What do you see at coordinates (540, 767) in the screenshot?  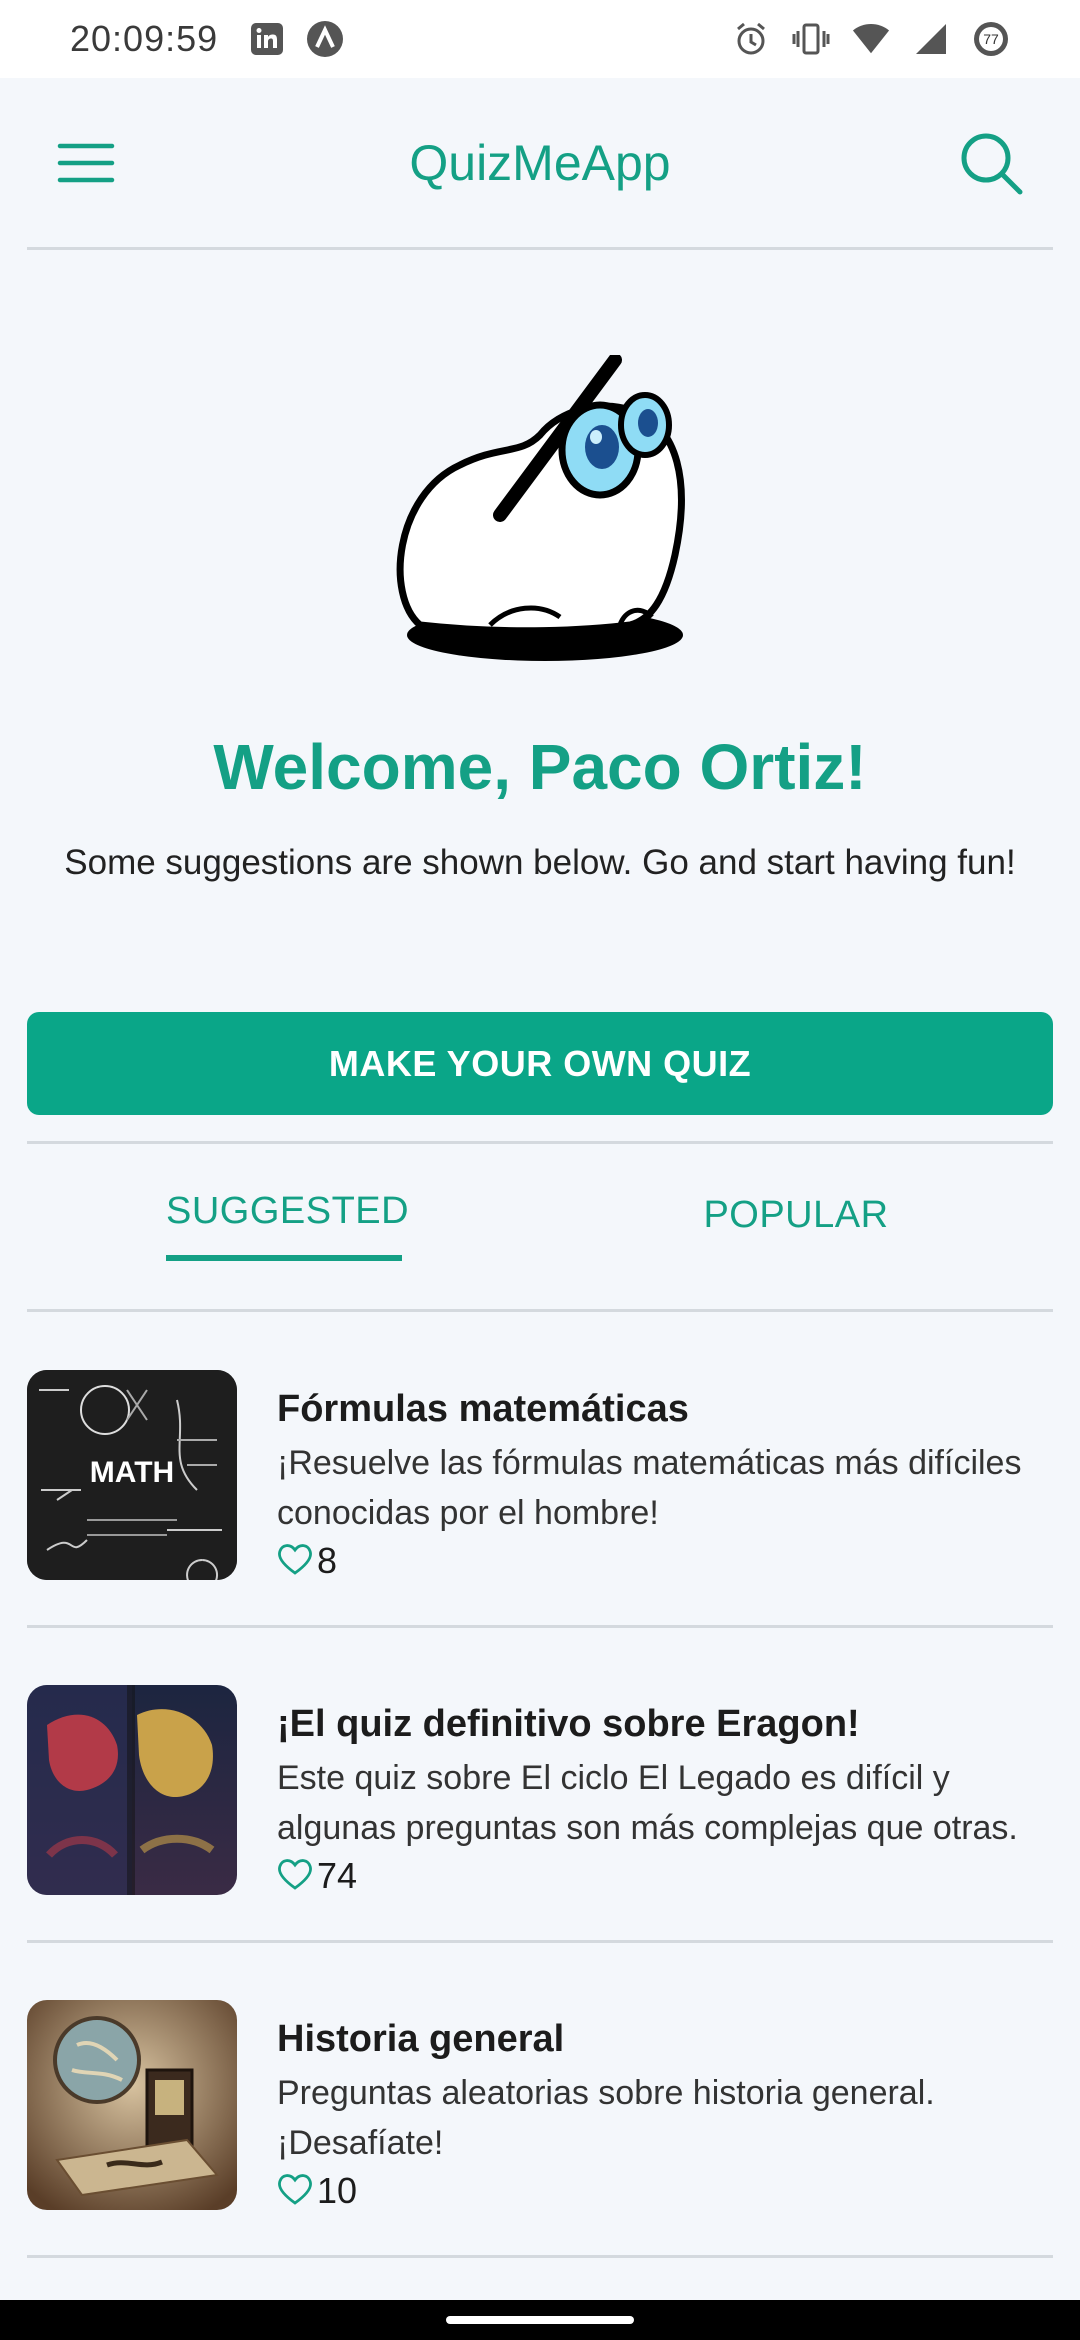 I see `welcome-heading: Welcome, Paco Ortiz!` at bounding box center [540, 767].